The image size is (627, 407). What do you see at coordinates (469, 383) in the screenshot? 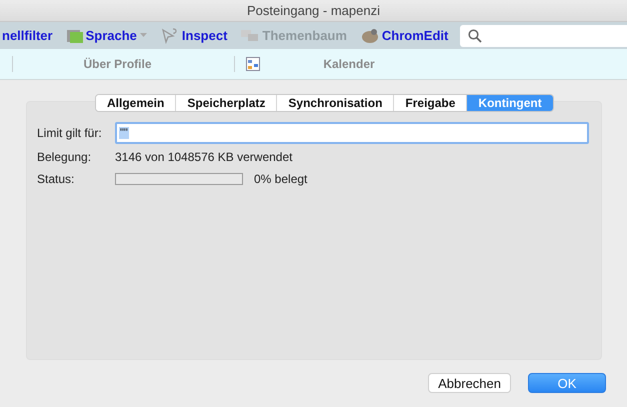
I see `cancel-button: Abbrechen` at bounding box center [469, 383].